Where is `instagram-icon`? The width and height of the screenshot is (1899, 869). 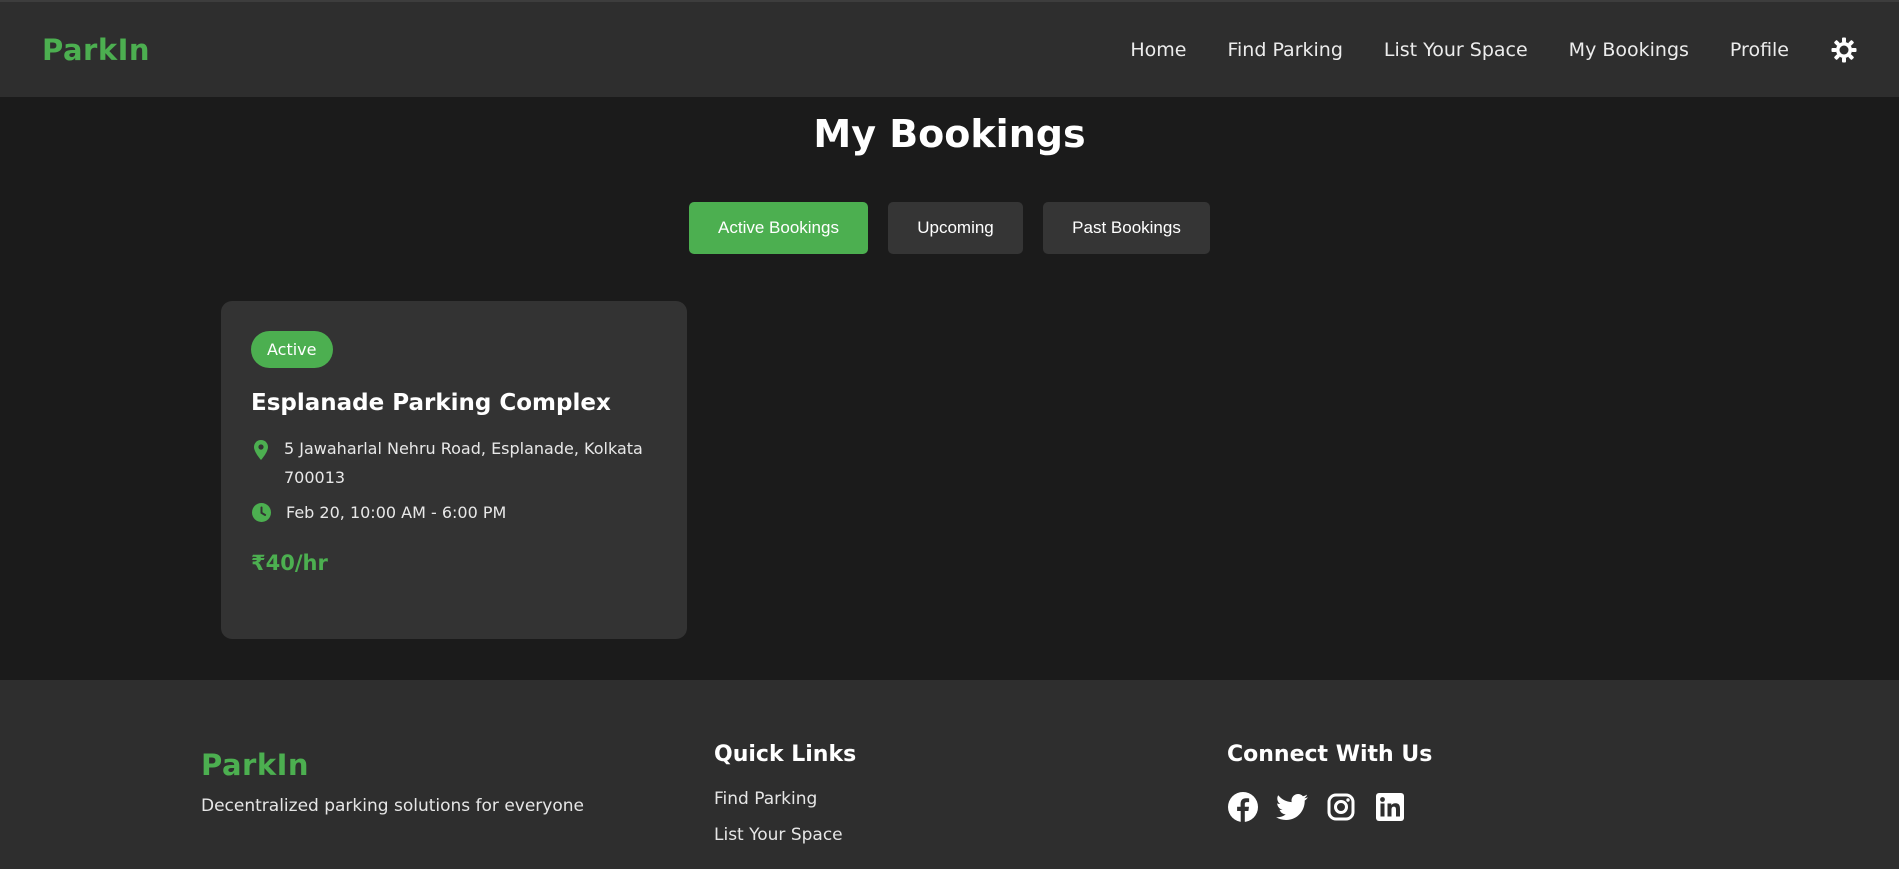 instagram-icon is located at coordinates (1341, 807).